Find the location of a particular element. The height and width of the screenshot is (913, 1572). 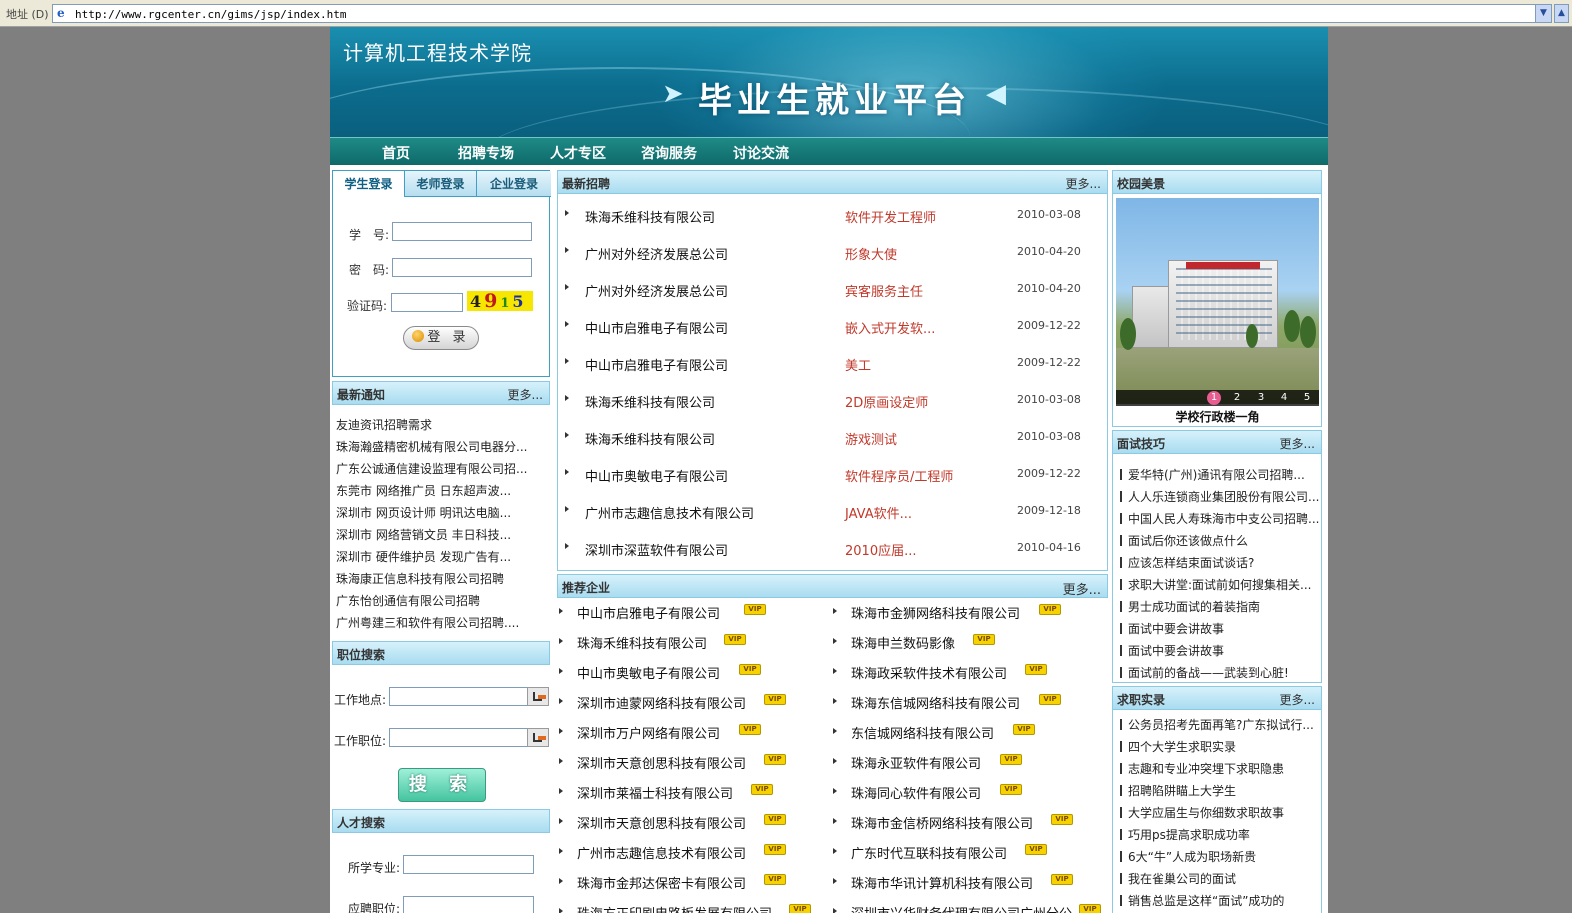

recommended-company: 中山市奥敏电子有限公司 VIP is located at coordinates (690, 672).